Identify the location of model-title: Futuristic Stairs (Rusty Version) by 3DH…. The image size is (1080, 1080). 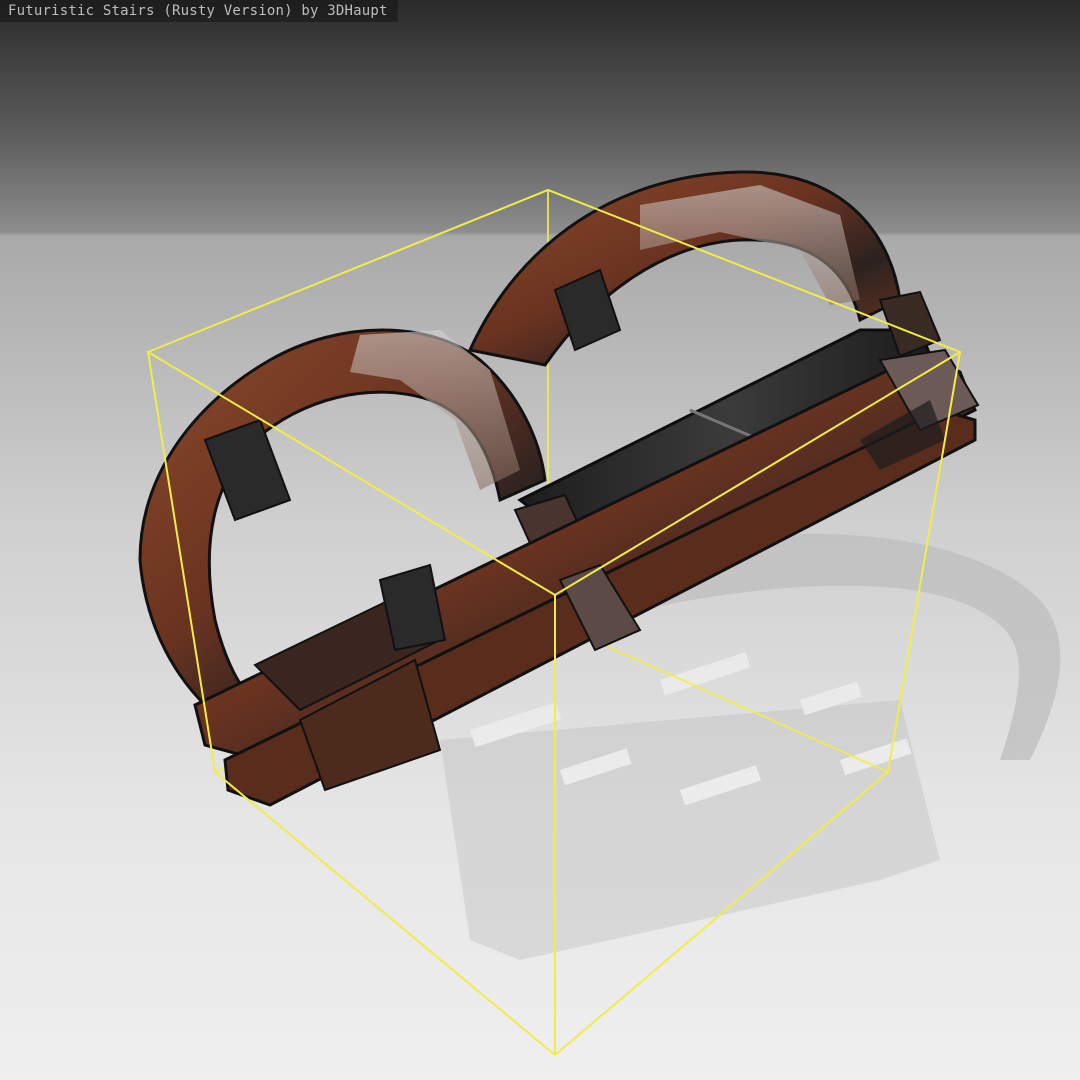
(199, 11).